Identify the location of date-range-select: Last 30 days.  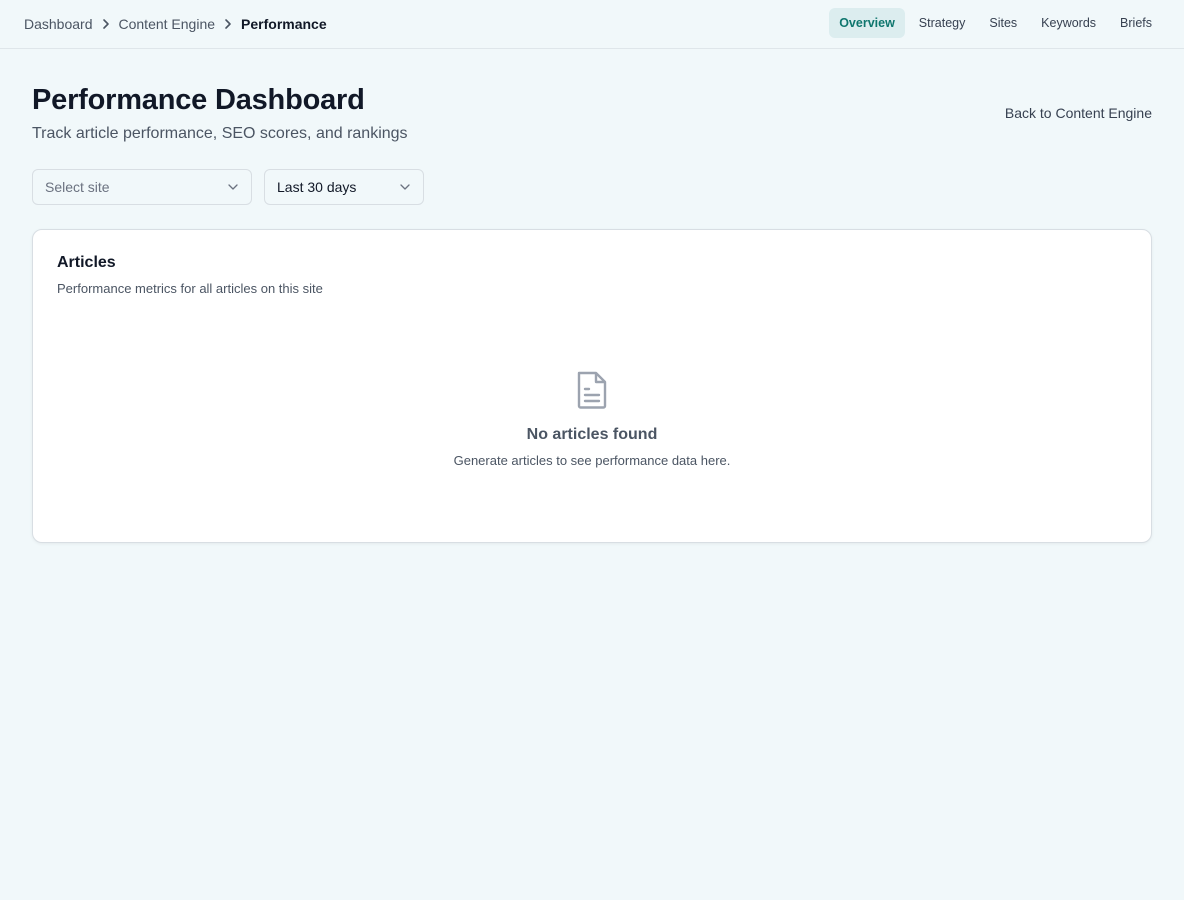
(344, 187).